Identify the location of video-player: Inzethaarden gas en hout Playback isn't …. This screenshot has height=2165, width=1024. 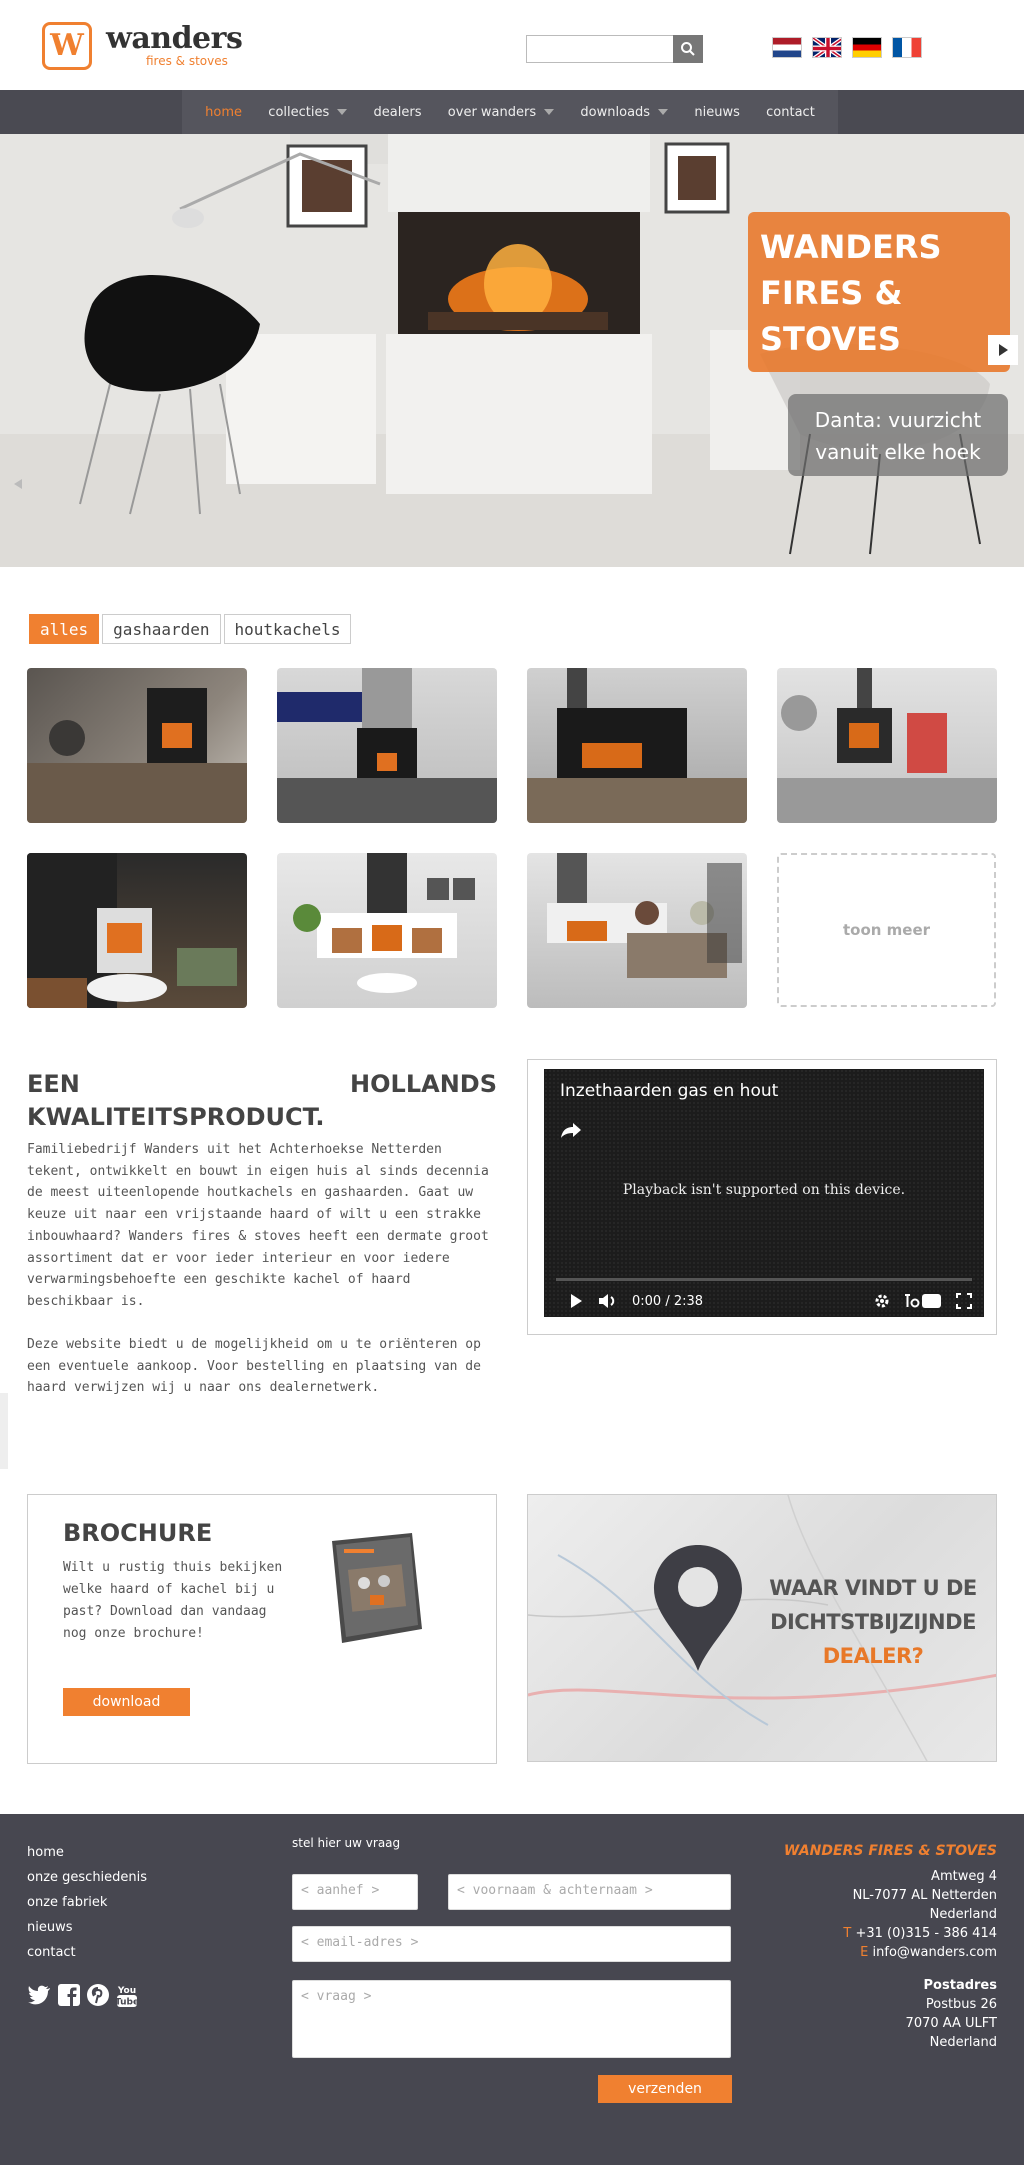
(764, 1193).